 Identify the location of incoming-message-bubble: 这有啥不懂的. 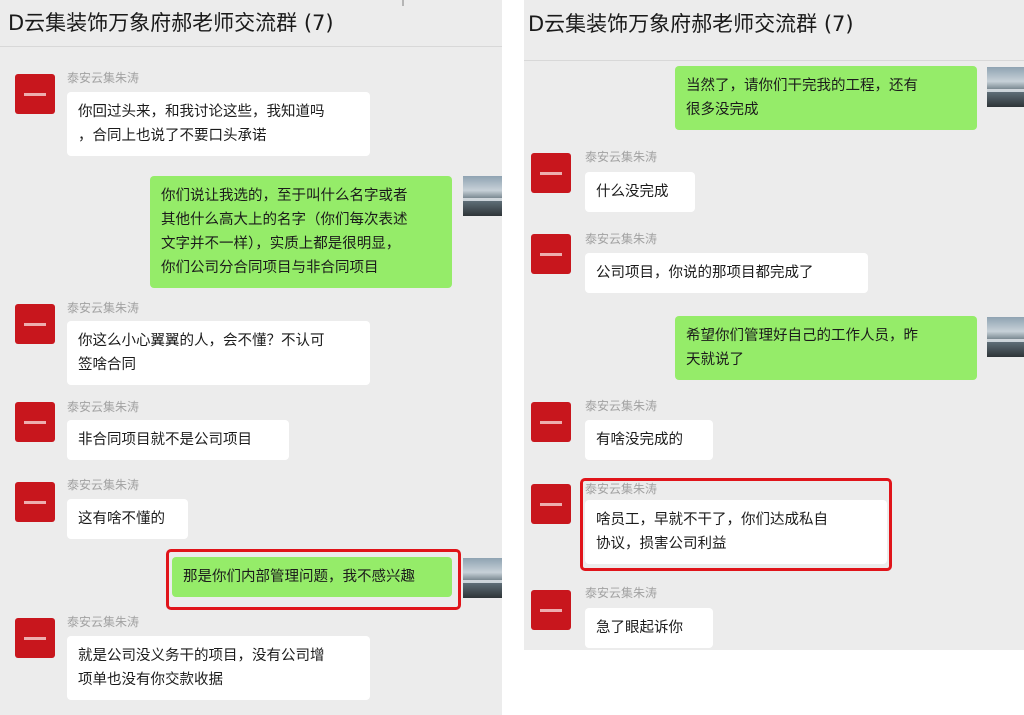
(127, 519).